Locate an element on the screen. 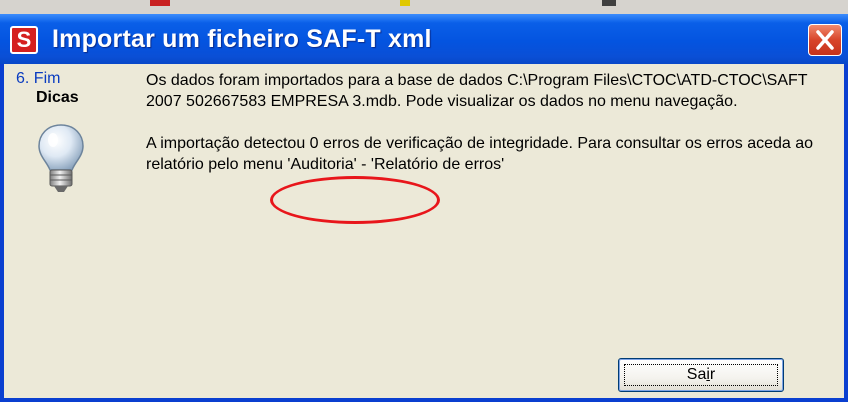  exit-button-label-end: r is located at coordinates (712, 374).